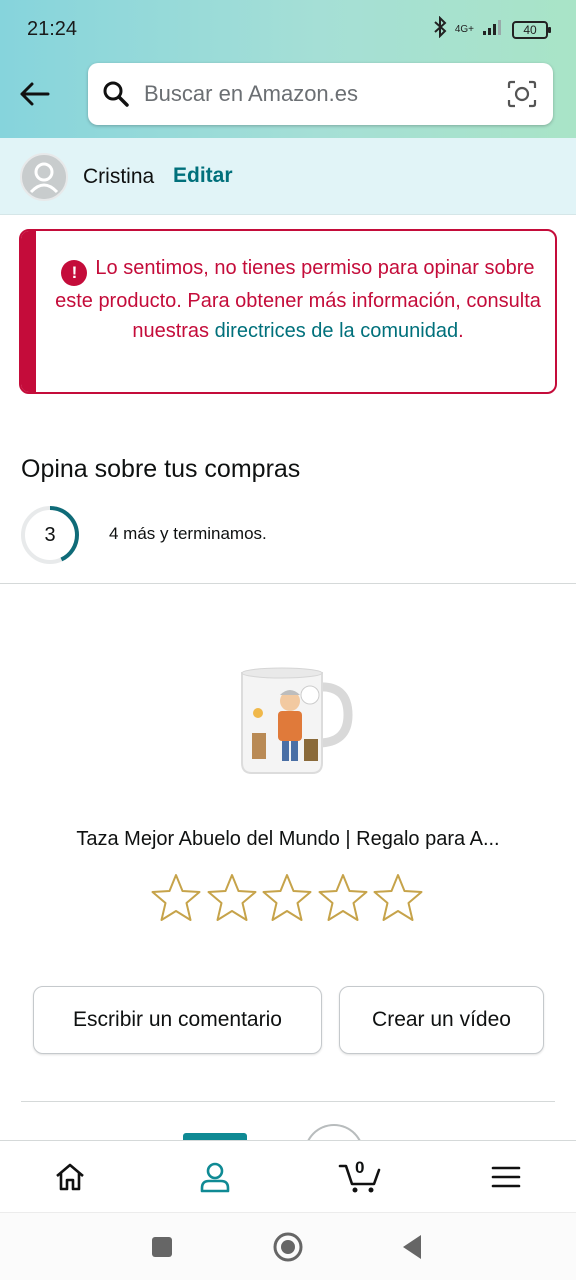 The image size is (576, 1280). I want to click on arrow-left-icon, so click(35, 94).